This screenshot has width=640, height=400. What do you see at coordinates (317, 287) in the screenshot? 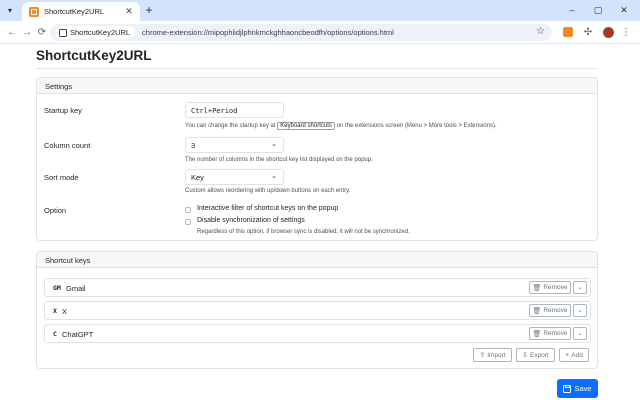
I see `shortcut-item: GM Gmail 🗑 Remove ⌄` at bounding box center [317, 287].